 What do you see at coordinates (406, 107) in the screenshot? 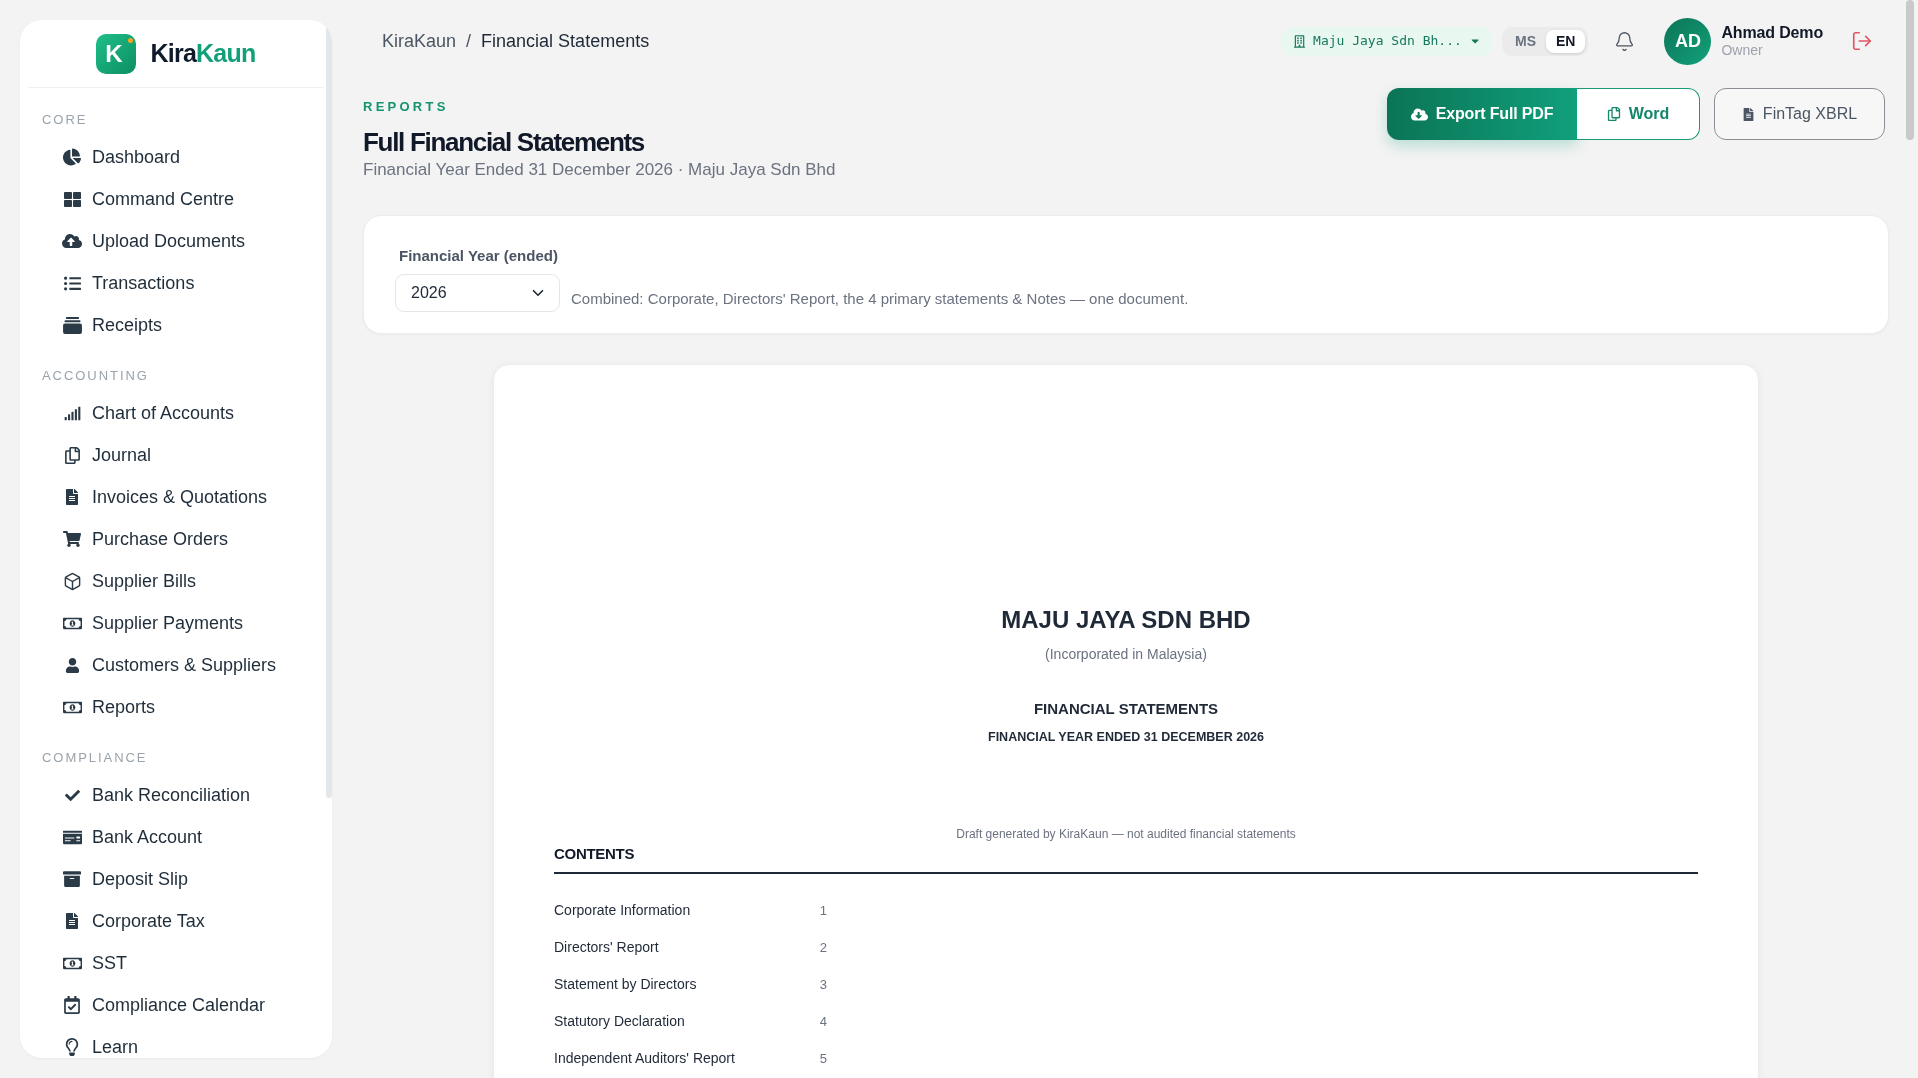
I see `section-eyebrow: REPORTS` at bounding box center [406, 107].